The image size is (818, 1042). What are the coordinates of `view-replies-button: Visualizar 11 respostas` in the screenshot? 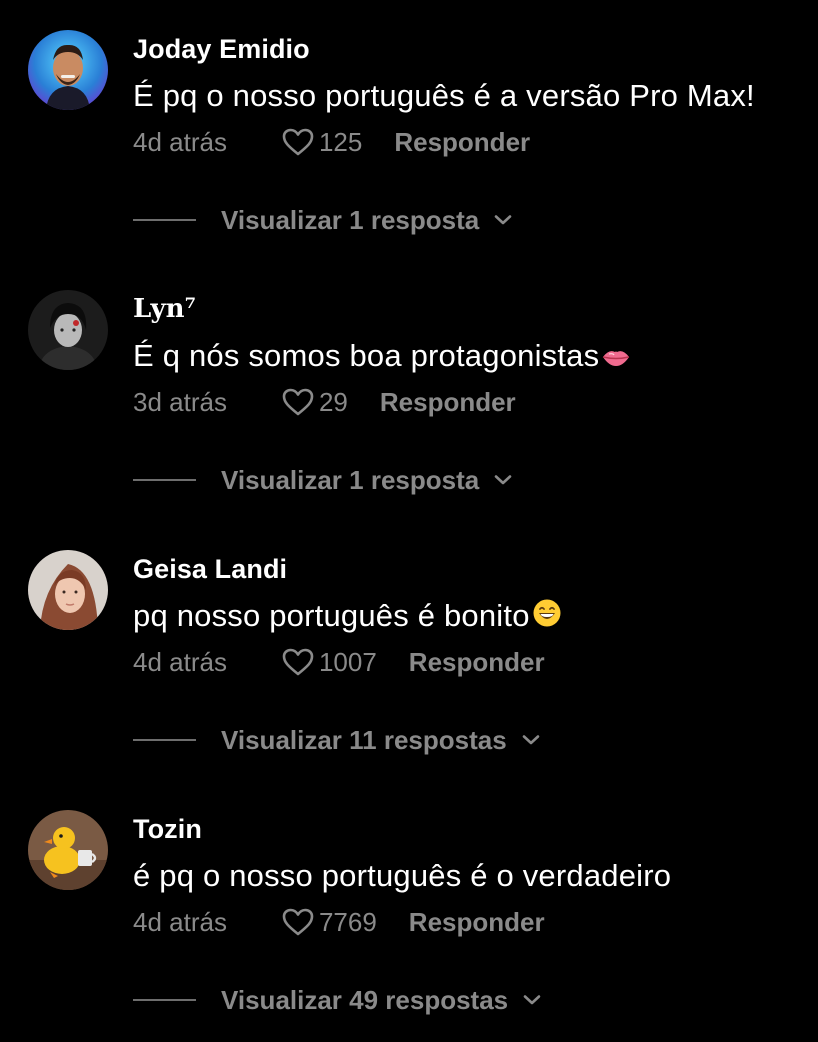 It's located at (337, 740).